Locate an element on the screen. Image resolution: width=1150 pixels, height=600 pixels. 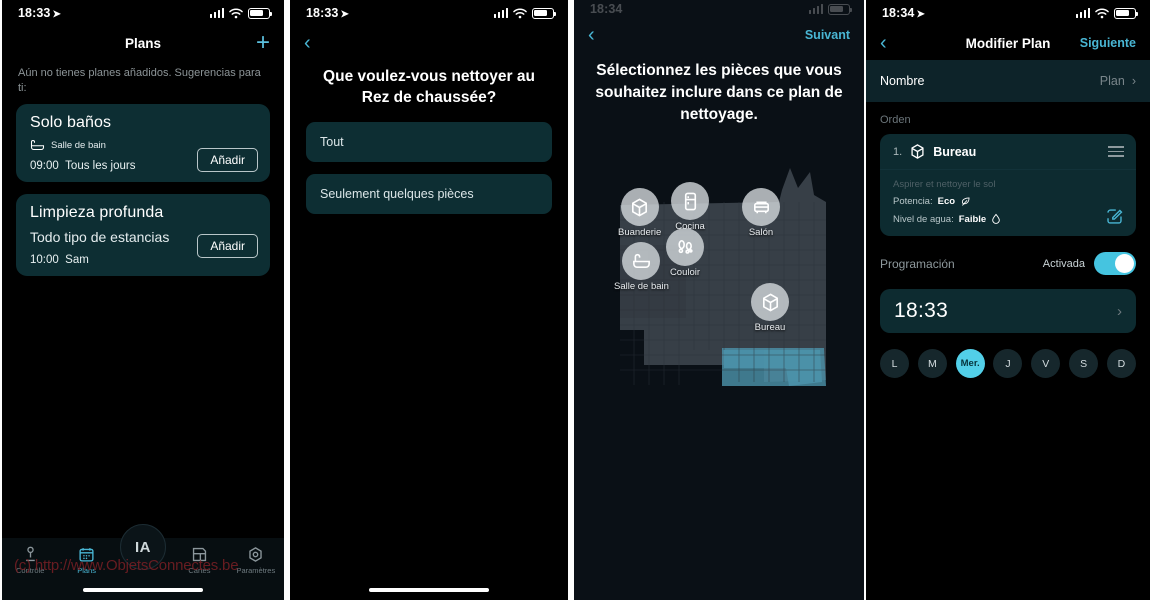
status-time: 18:34 ➤ is located at coordinates (903, 13).